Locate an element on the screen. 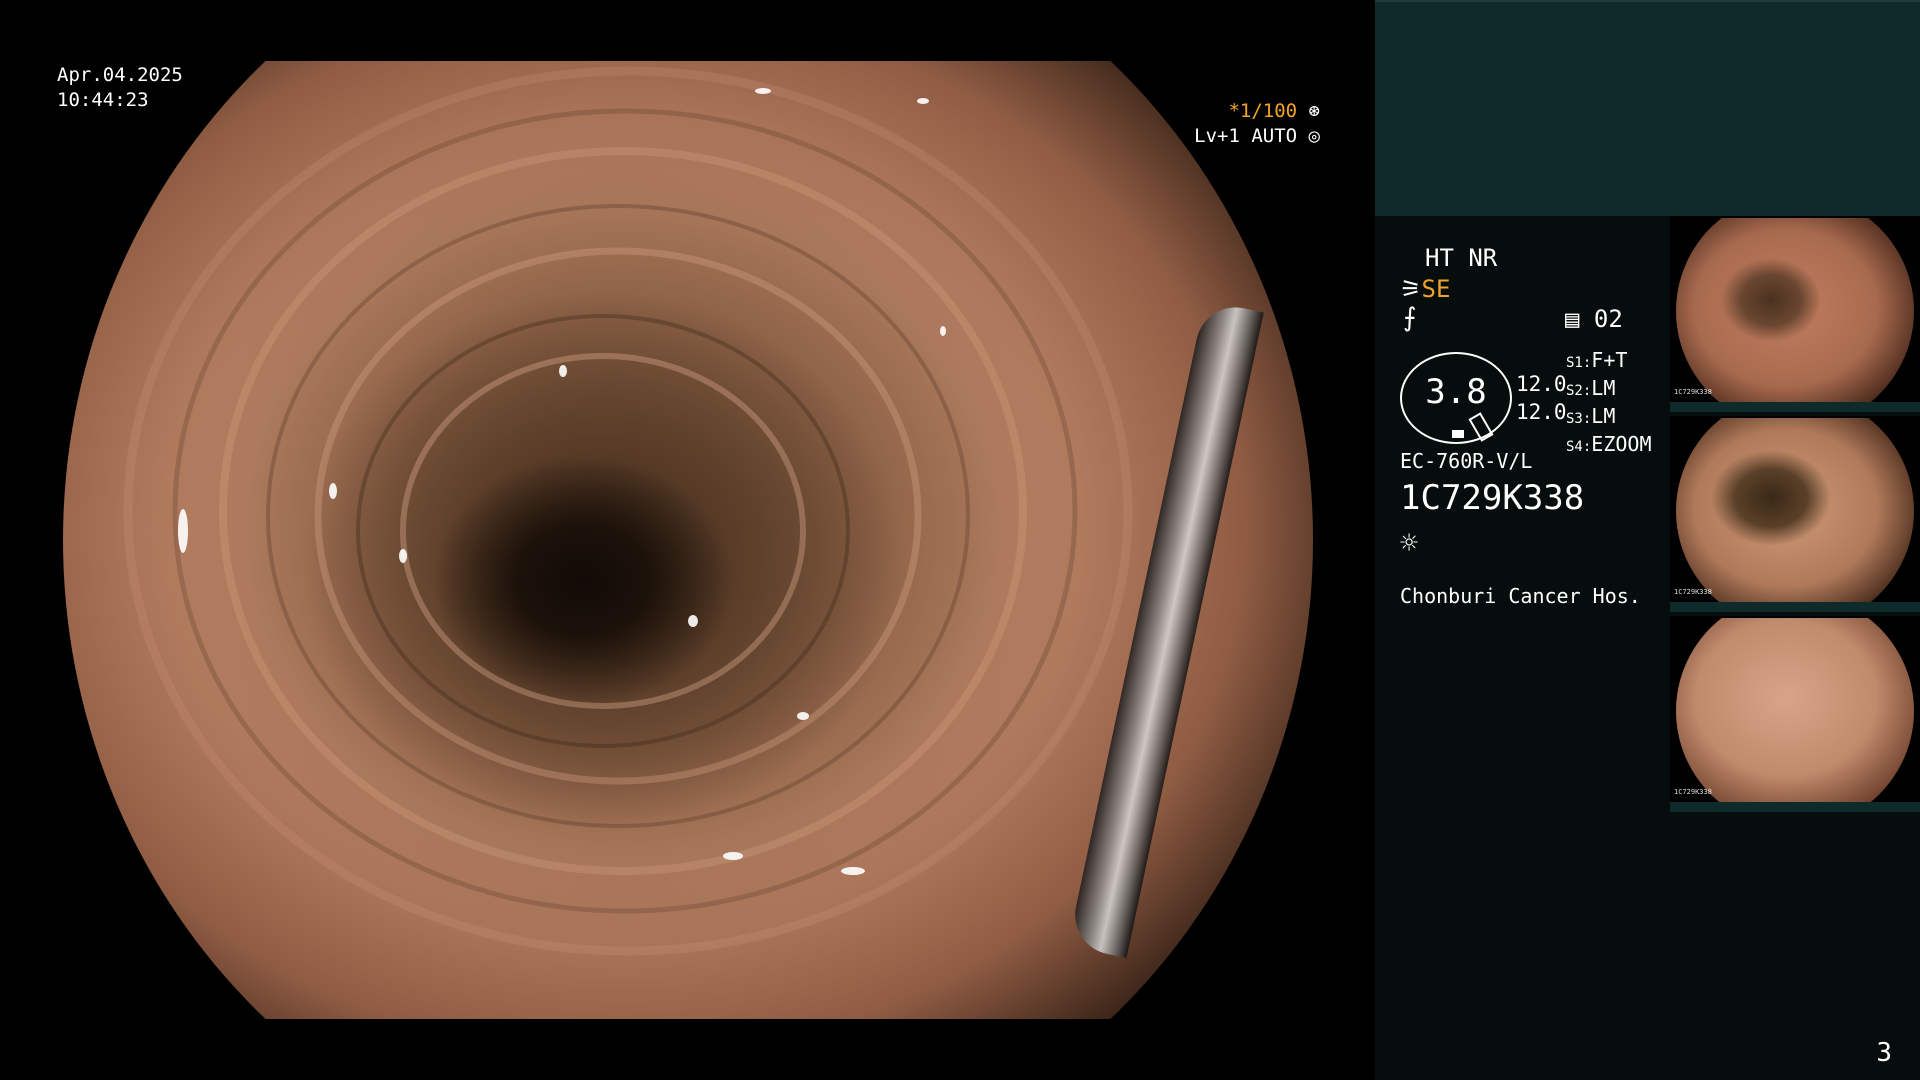 The width and height of the screenshot is (1920, 1080). structure-enhance-mode: ⚞SE is located at coordinates (1425, 289).